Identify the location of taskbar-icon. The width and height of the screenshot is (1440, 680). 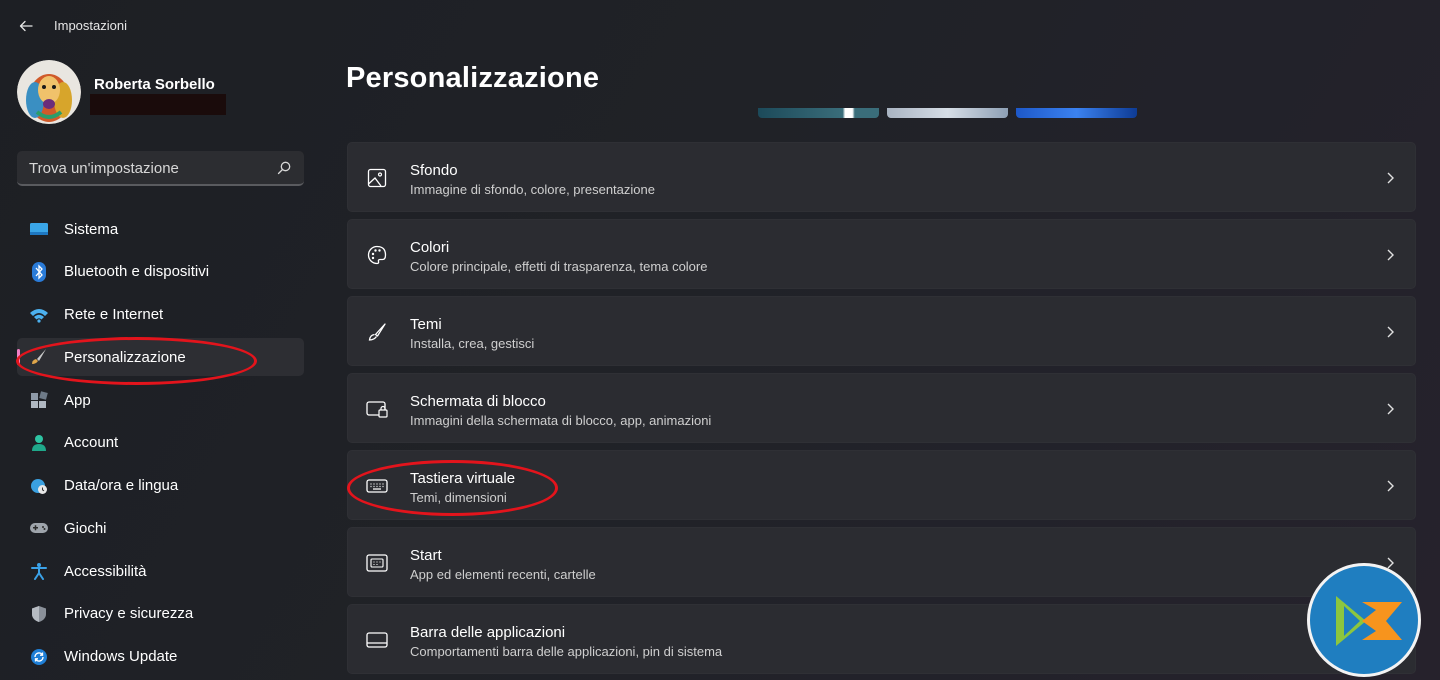
(377, 640).